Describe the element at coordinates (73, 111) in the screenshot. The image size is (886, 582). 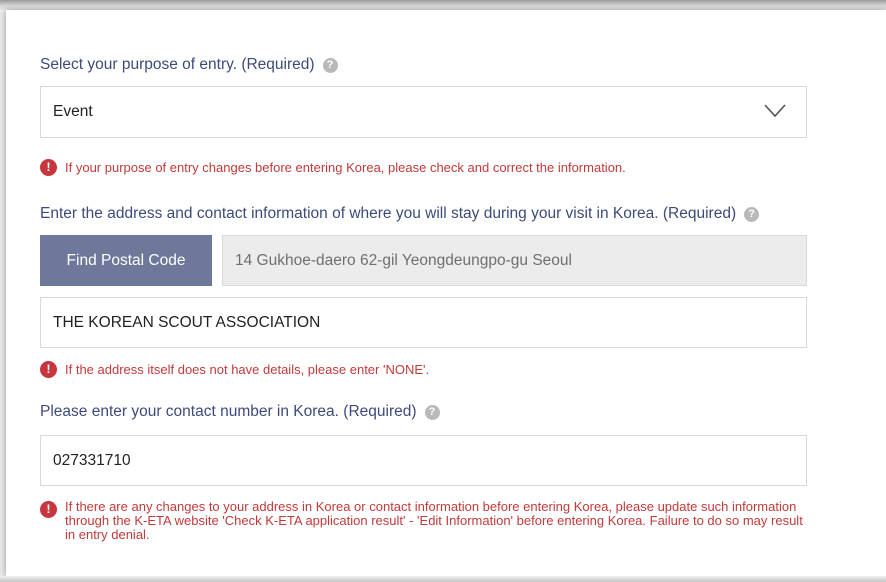
I see `purpose-selected-value: Event` at that location.